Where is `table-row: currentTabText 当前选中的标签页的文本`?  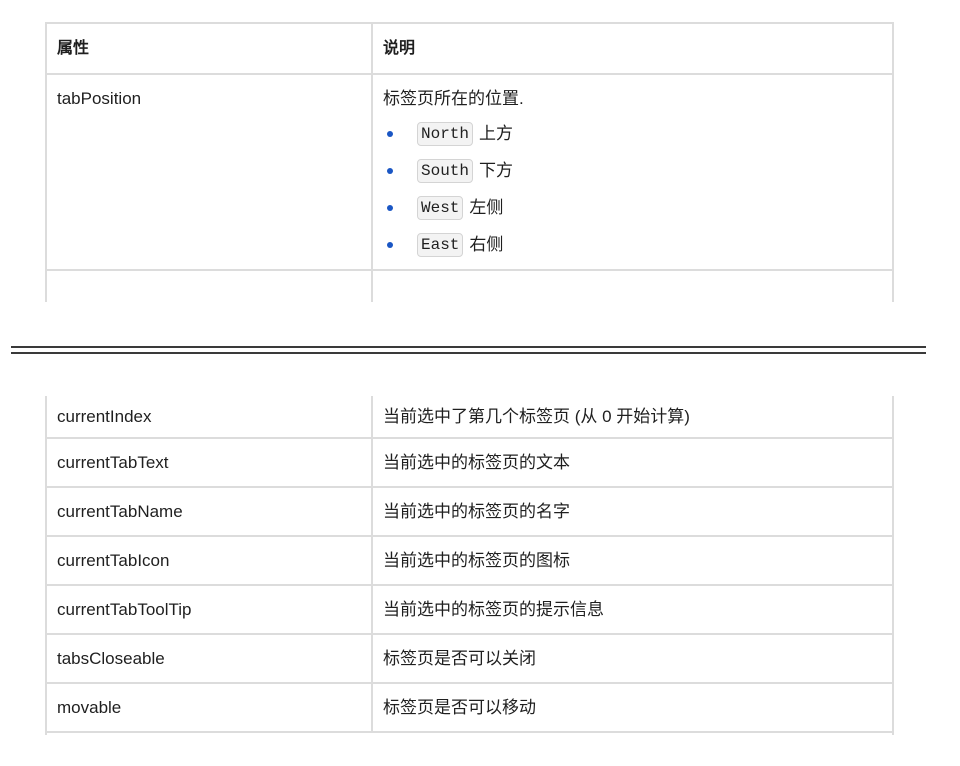
table-row: currentTabText 当前选中的标签页的文本 is located at coordinates (469, 463).